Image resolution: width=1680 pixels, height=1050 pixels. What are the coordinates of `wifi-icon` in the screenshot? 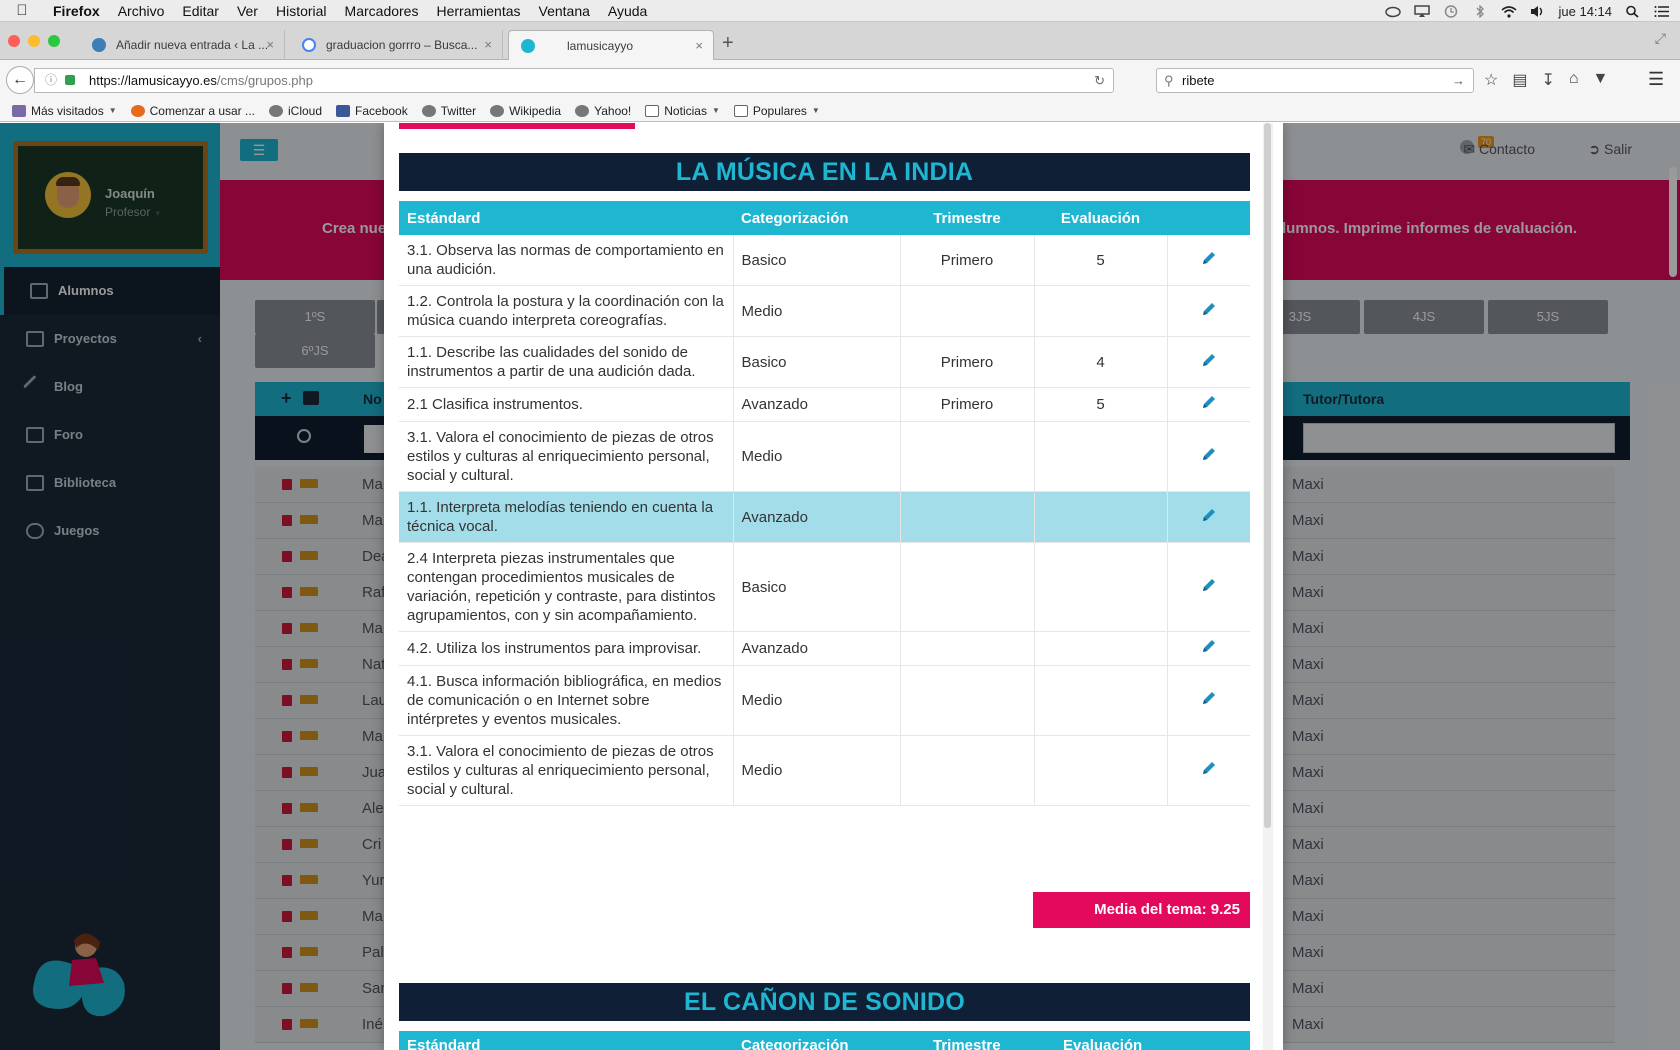 It's located at (1508, 11).